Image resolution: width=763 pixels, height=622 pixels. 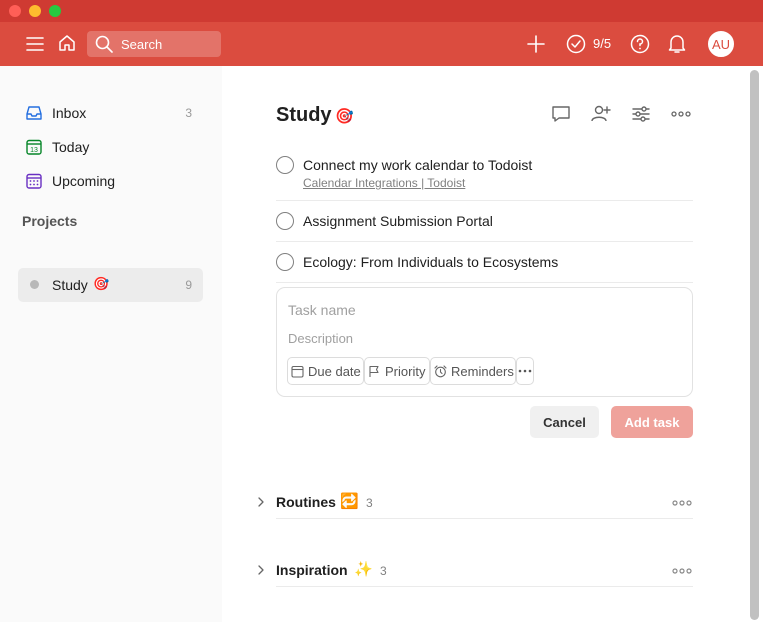 I want to click on task-item: Assignment Submission Portal, so click(x=484, y=224).